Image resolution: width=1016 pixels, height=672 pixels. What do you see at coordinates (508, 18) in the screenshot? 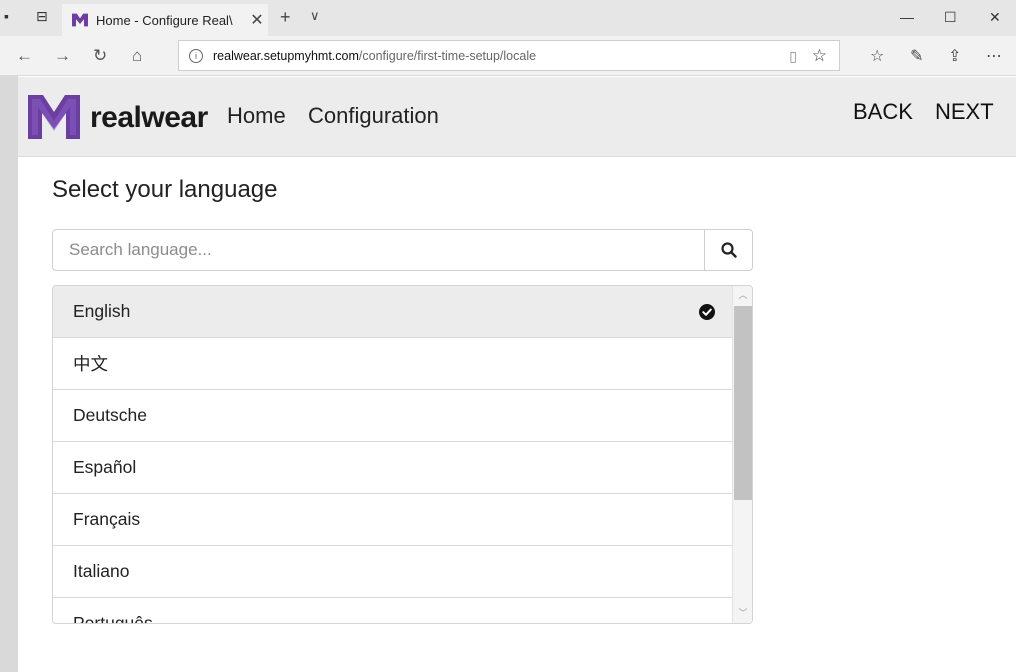
I see `browser-tab-bar: ▪ ⊟ Home - Configure Real\ ✕ + ∨ — ☐ ✕` at bounding box center [508, 18].